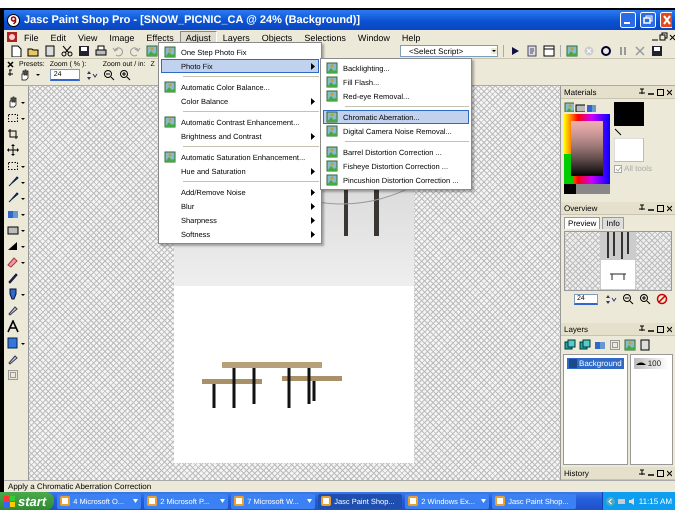 The width and height of the screenshot is (675, 510). I want to click on script-dropdown: <Select Script>, so click(449, 51).